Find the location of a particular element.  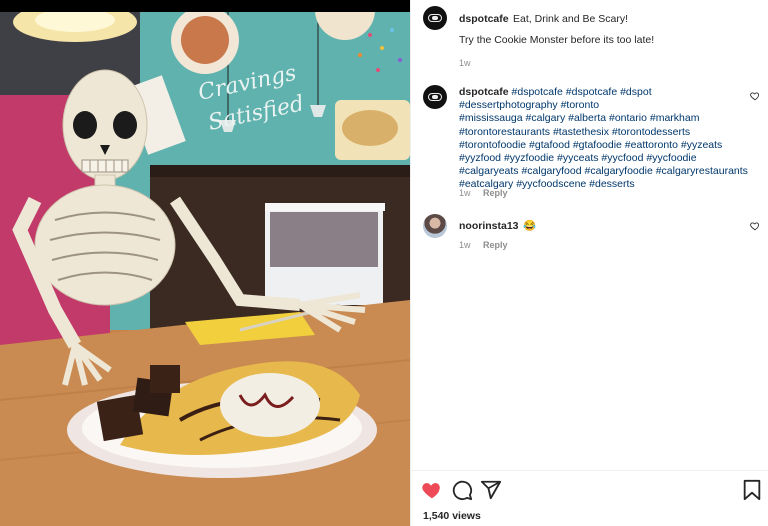

comment-2: noorinsta13 😂 is located at coordinates (599, 225).